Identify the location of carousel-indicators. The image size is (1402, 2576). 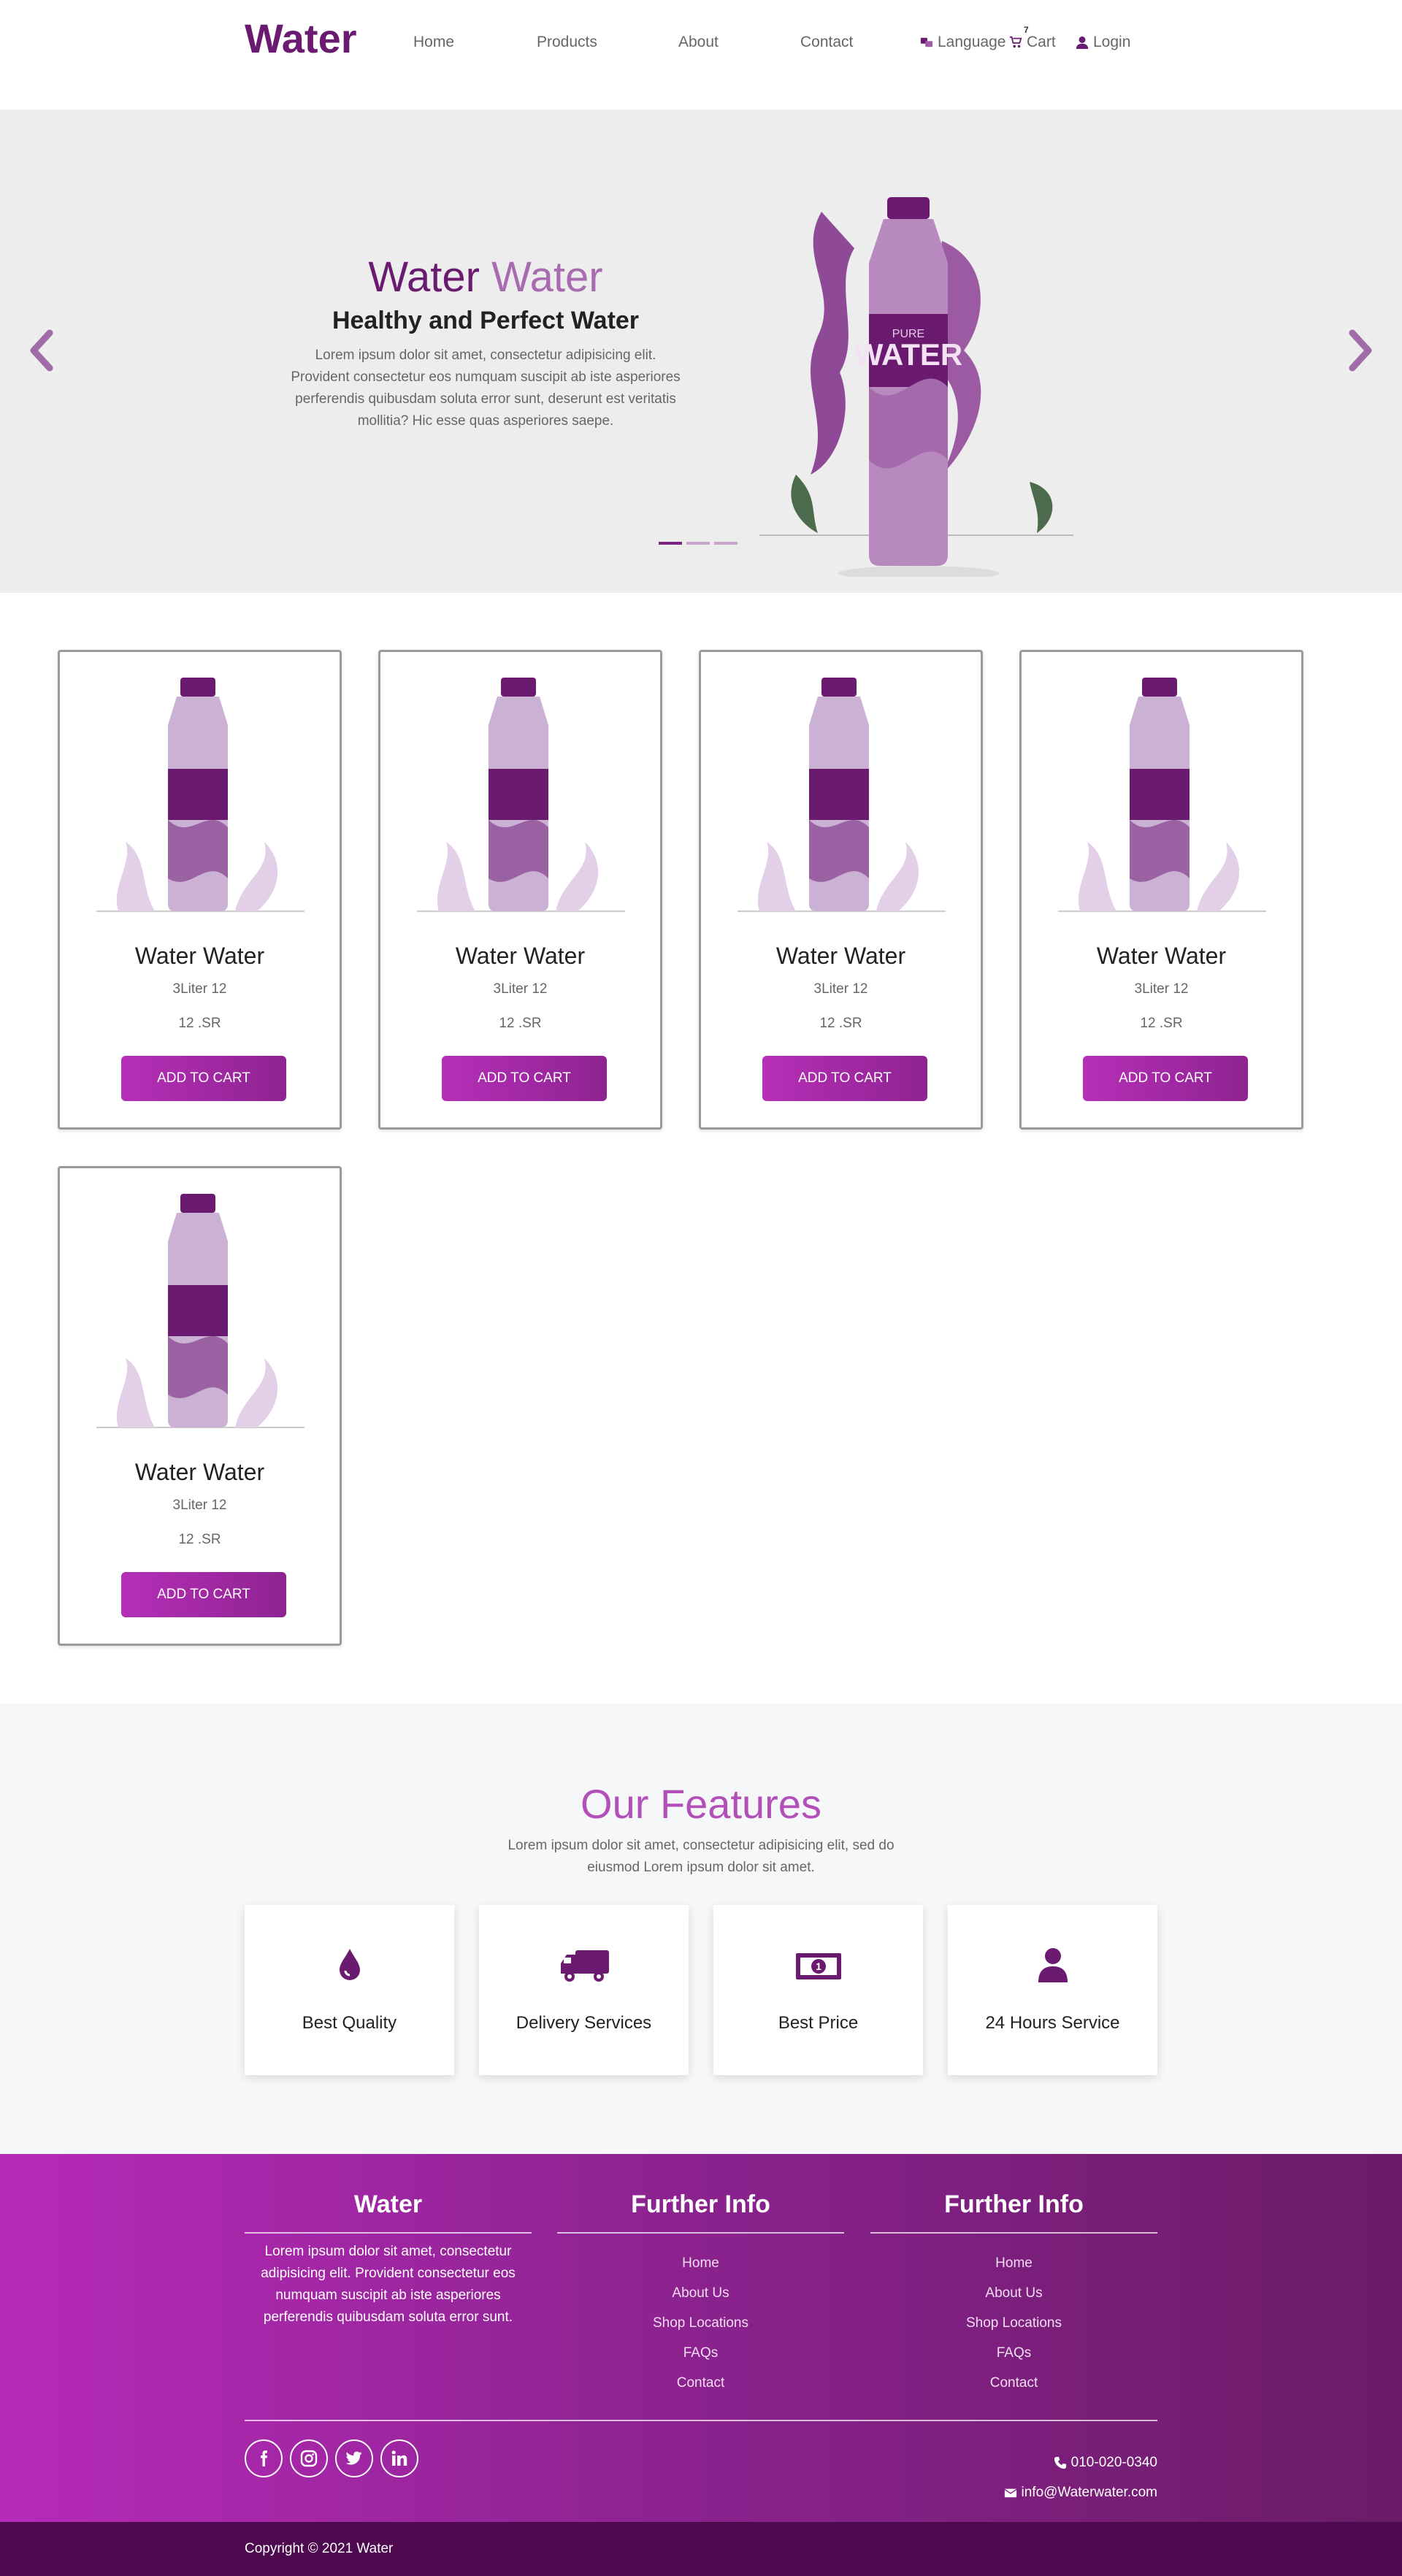
(698, 543).